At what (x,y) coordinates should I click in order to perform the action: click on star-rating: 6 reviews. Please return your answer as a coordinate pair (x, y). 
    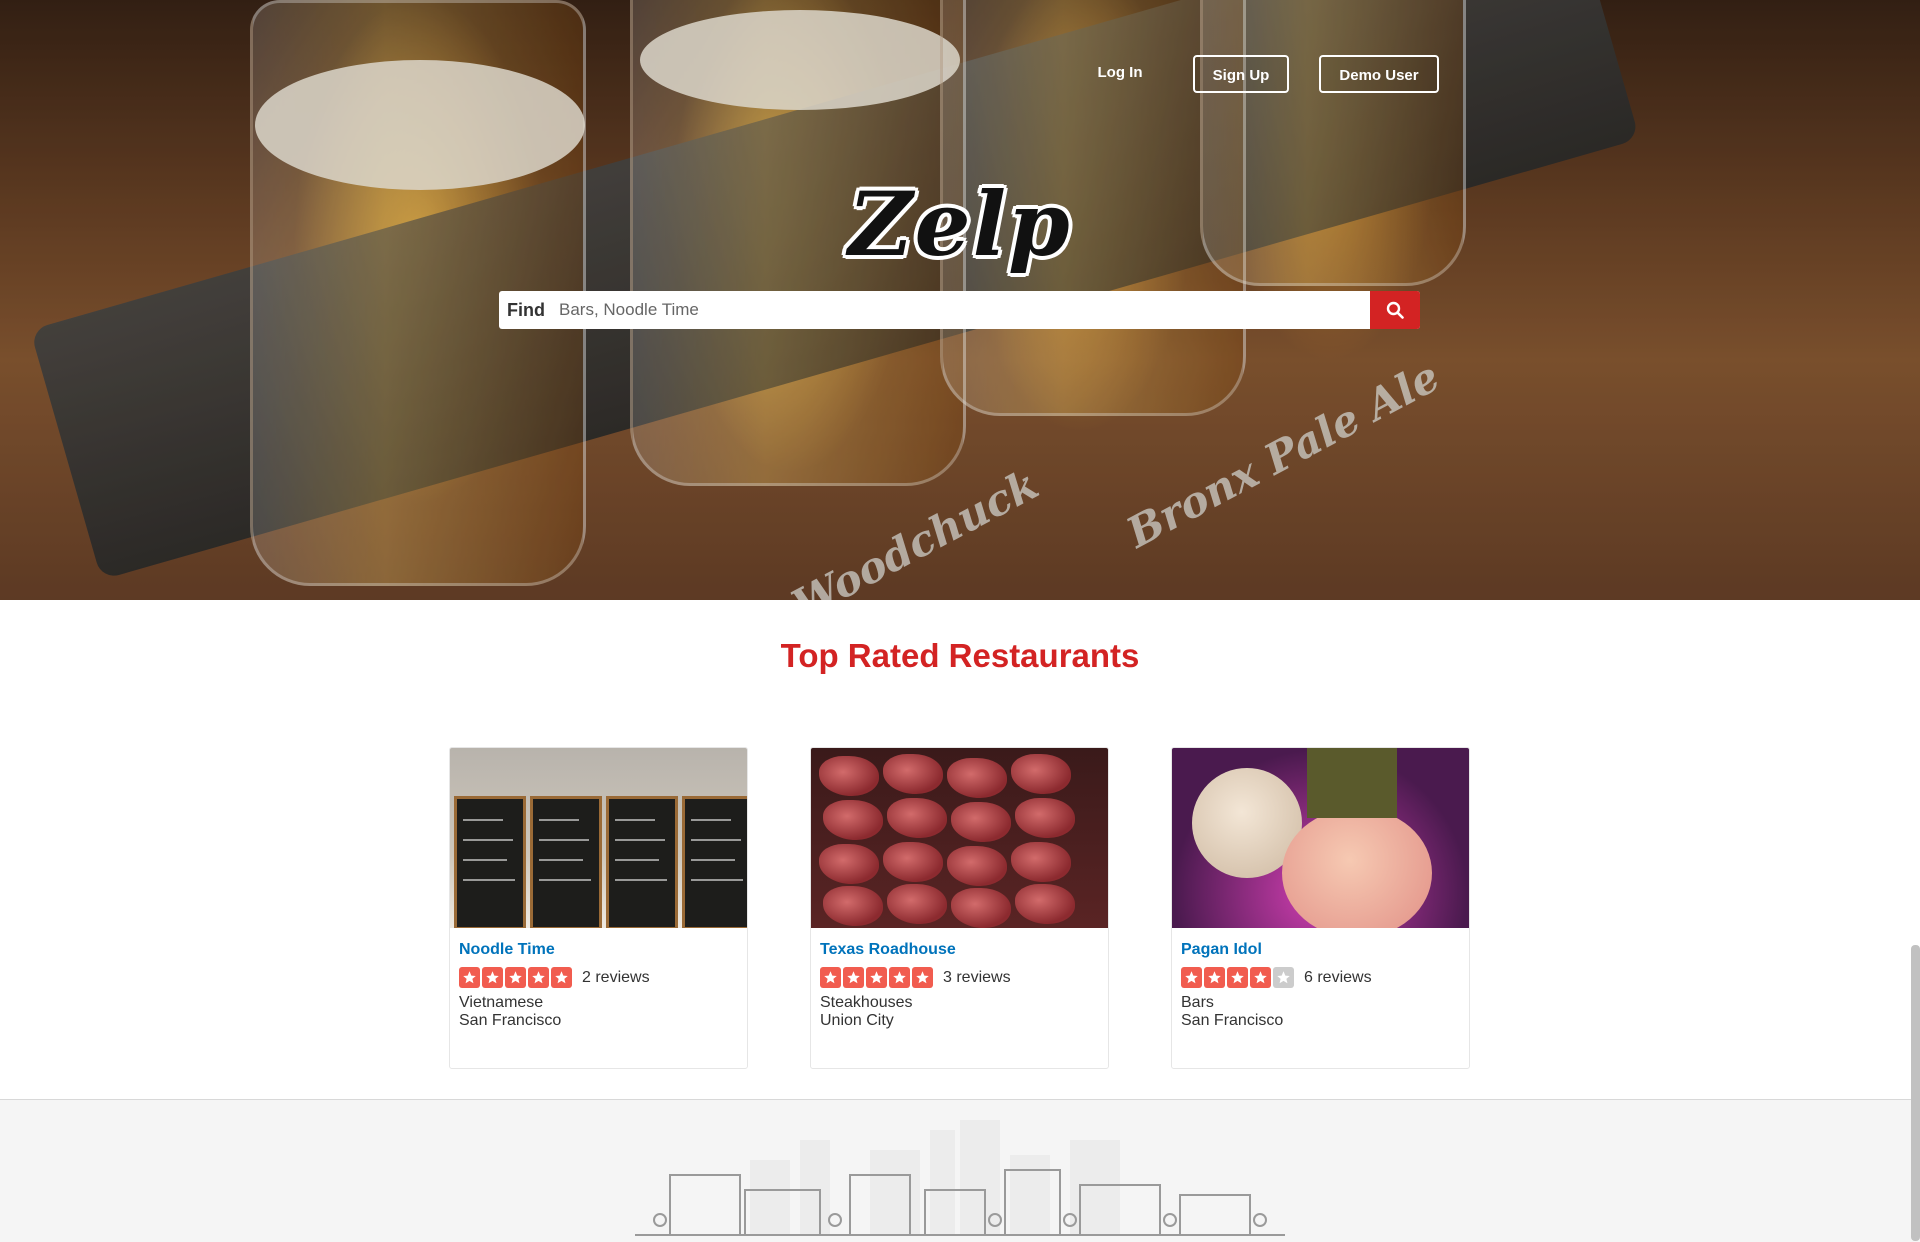
    Looking at the image, I should click on (1276, 977).